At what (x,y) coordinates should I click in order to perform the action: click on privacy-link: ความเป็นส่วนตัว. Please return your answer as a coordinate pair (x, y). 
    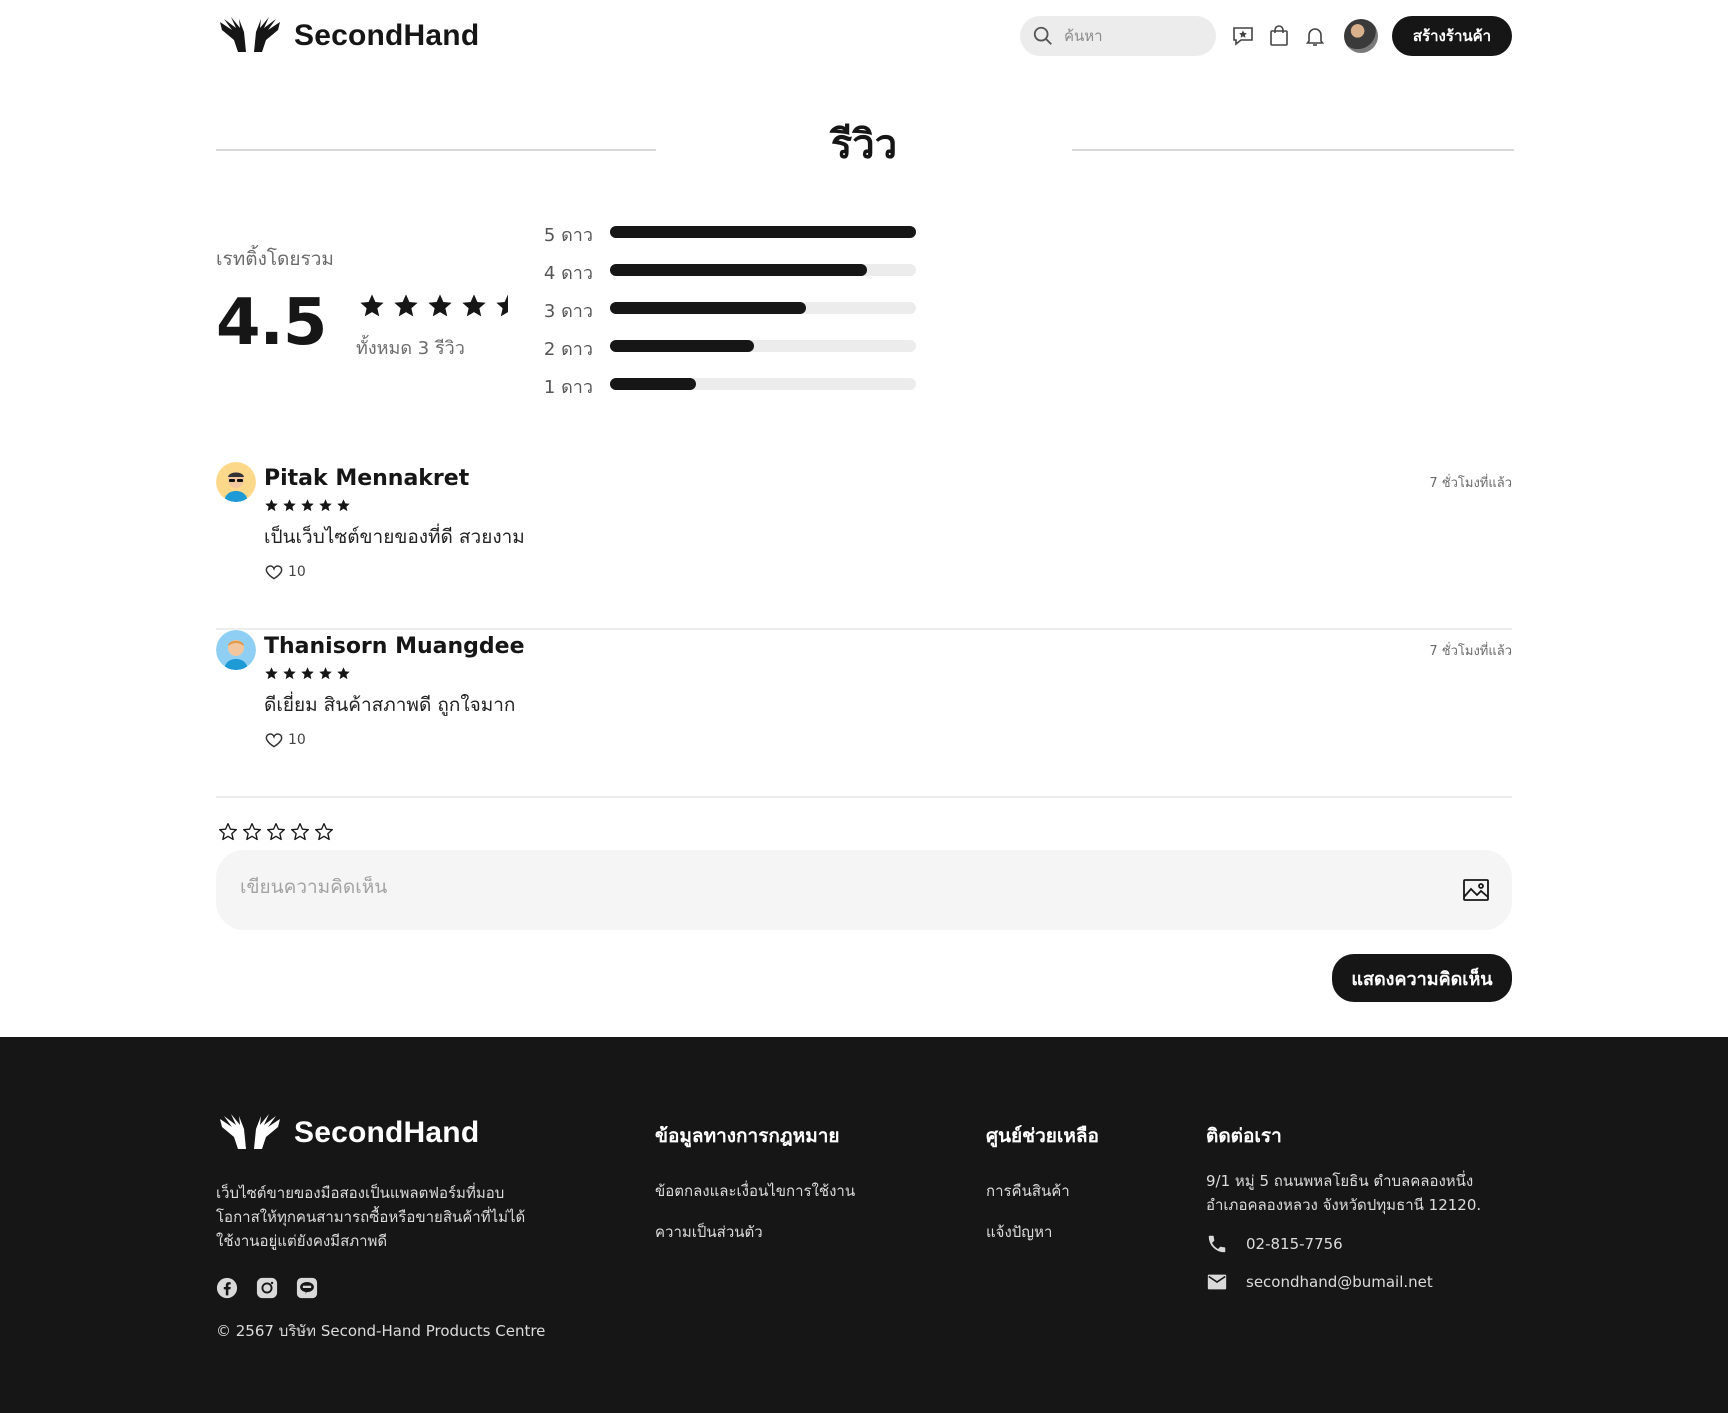
    Looking at the image, I should click on (755, 1232).